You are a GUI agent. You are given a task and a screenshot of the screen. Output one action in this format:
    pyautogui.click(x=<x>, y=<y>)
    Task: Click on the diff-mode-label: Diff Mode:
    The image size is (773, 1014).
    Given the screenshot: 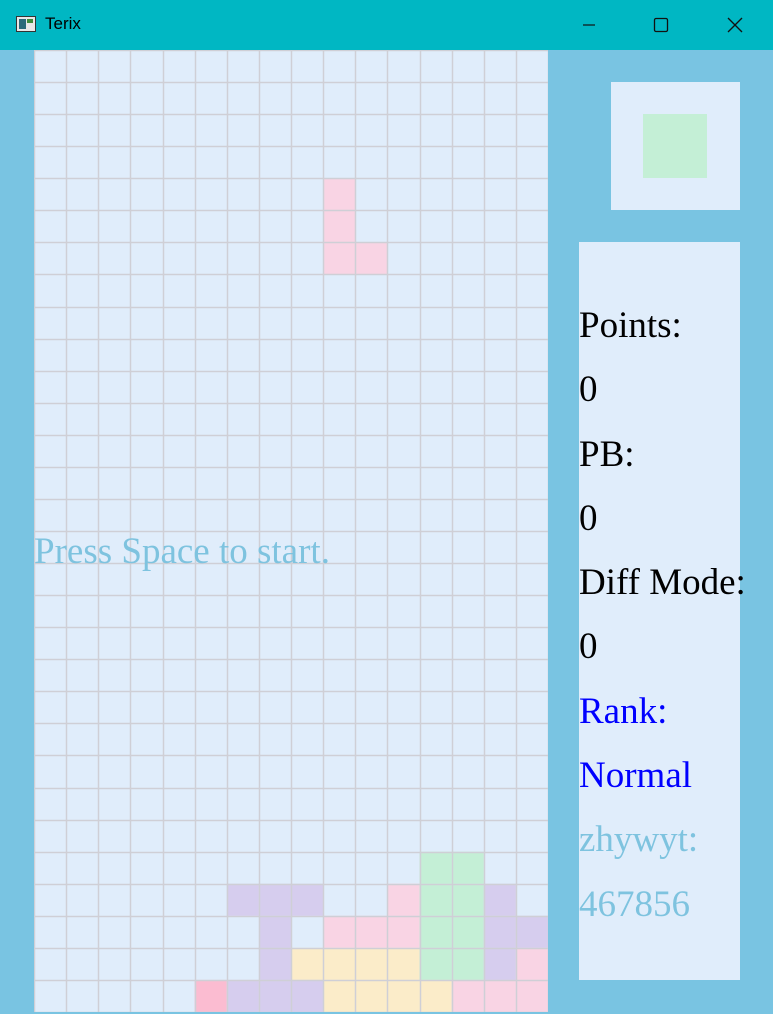 What is the action you would take?
    pyautogui.click(x=662, y=582)
    